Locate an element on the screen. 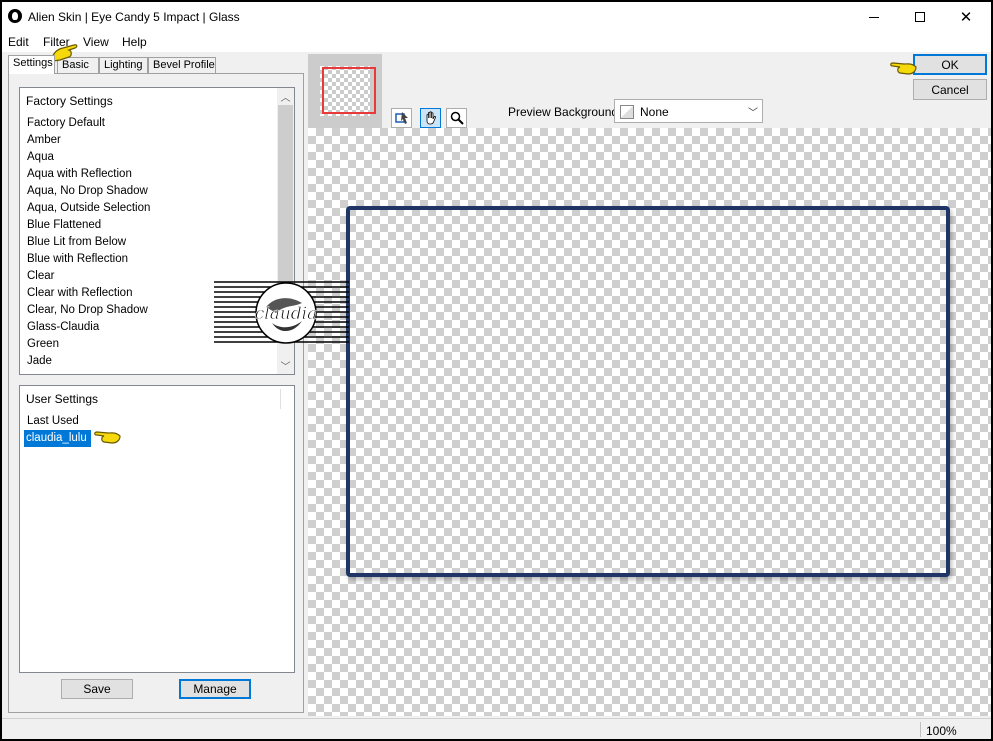 This screenshot has height=741, width=993. list-item: Aqua is located at coordinates (88, 157).